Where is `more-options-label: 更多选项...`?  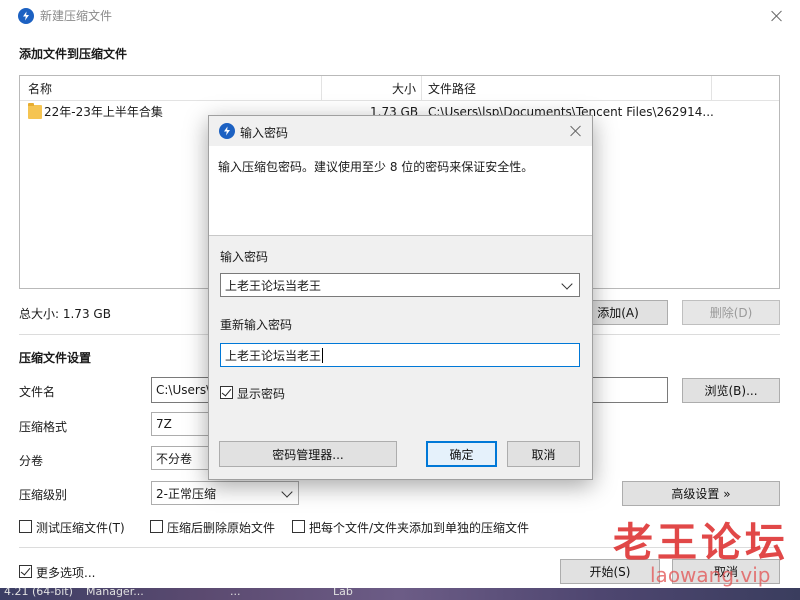
more-options-label: 更多选项... is located at coordinates (65, 572).